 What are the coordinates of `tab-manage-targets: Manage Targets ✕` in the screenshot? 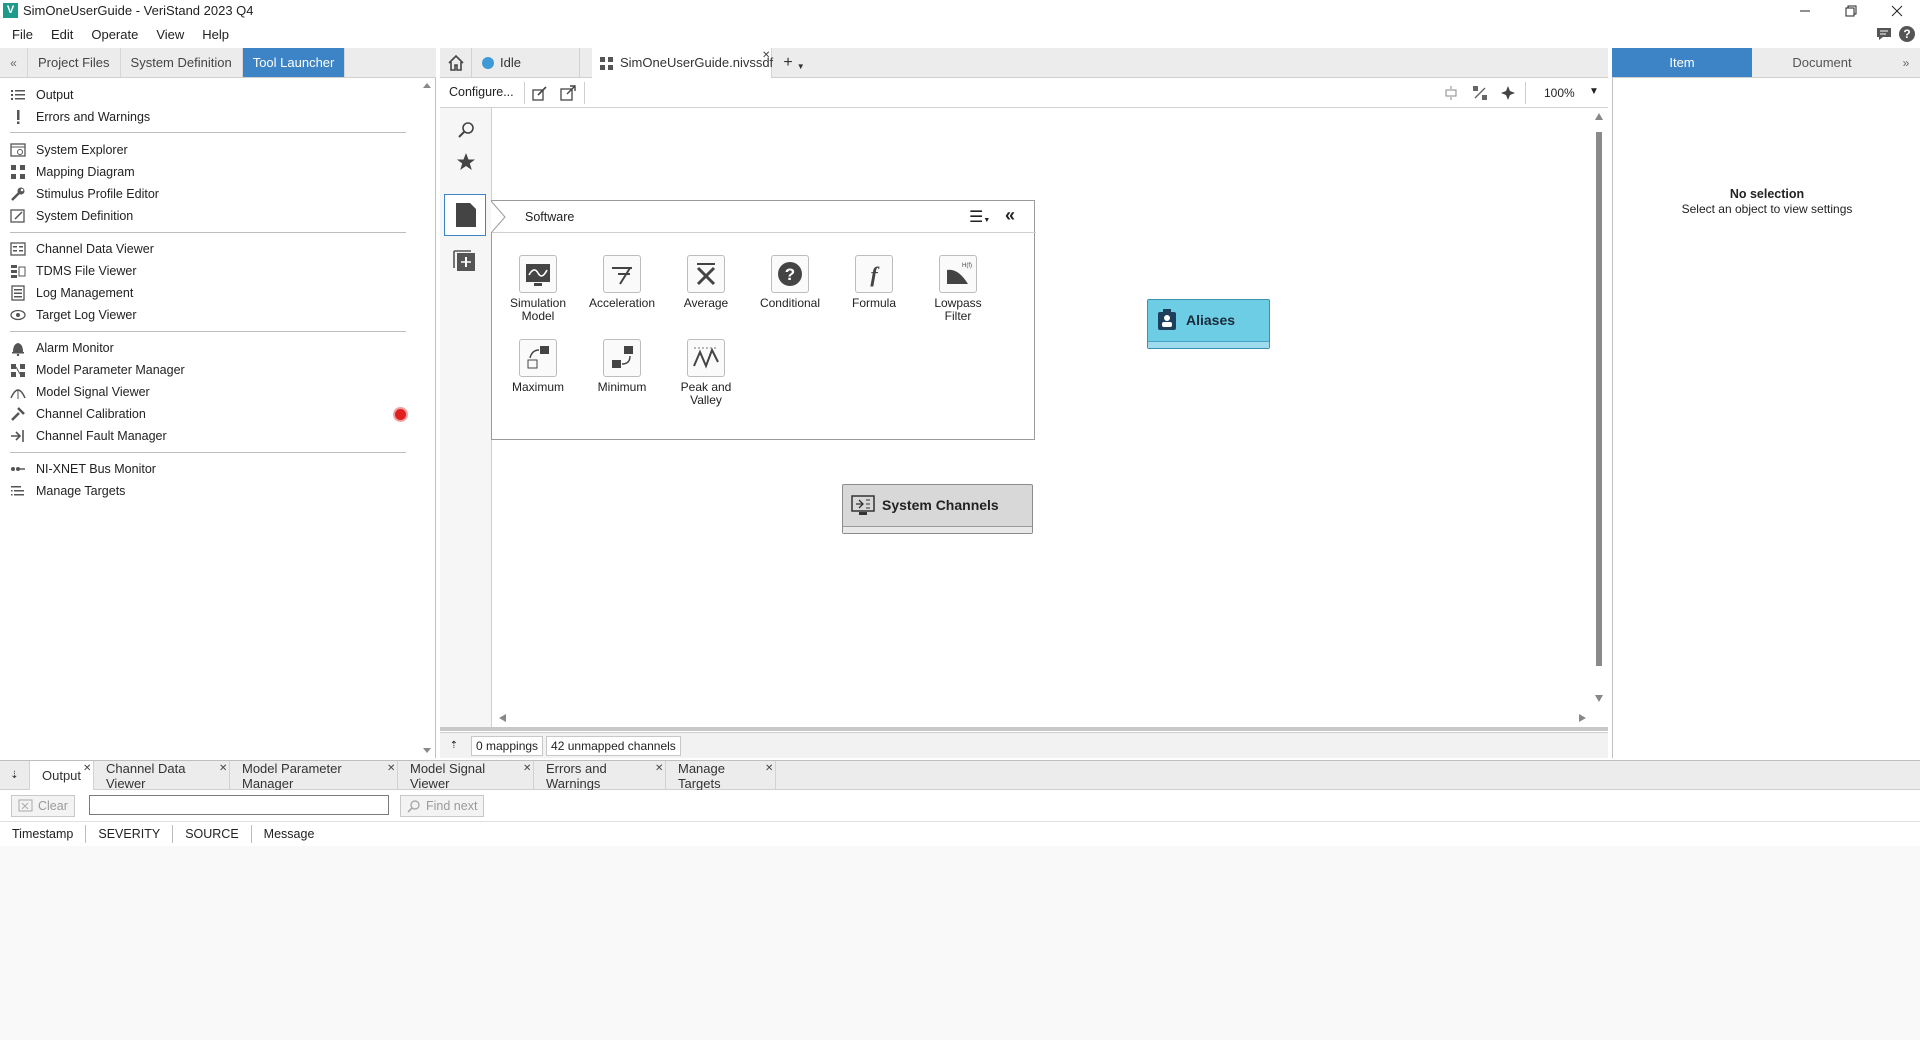 It's located at (721, 776).